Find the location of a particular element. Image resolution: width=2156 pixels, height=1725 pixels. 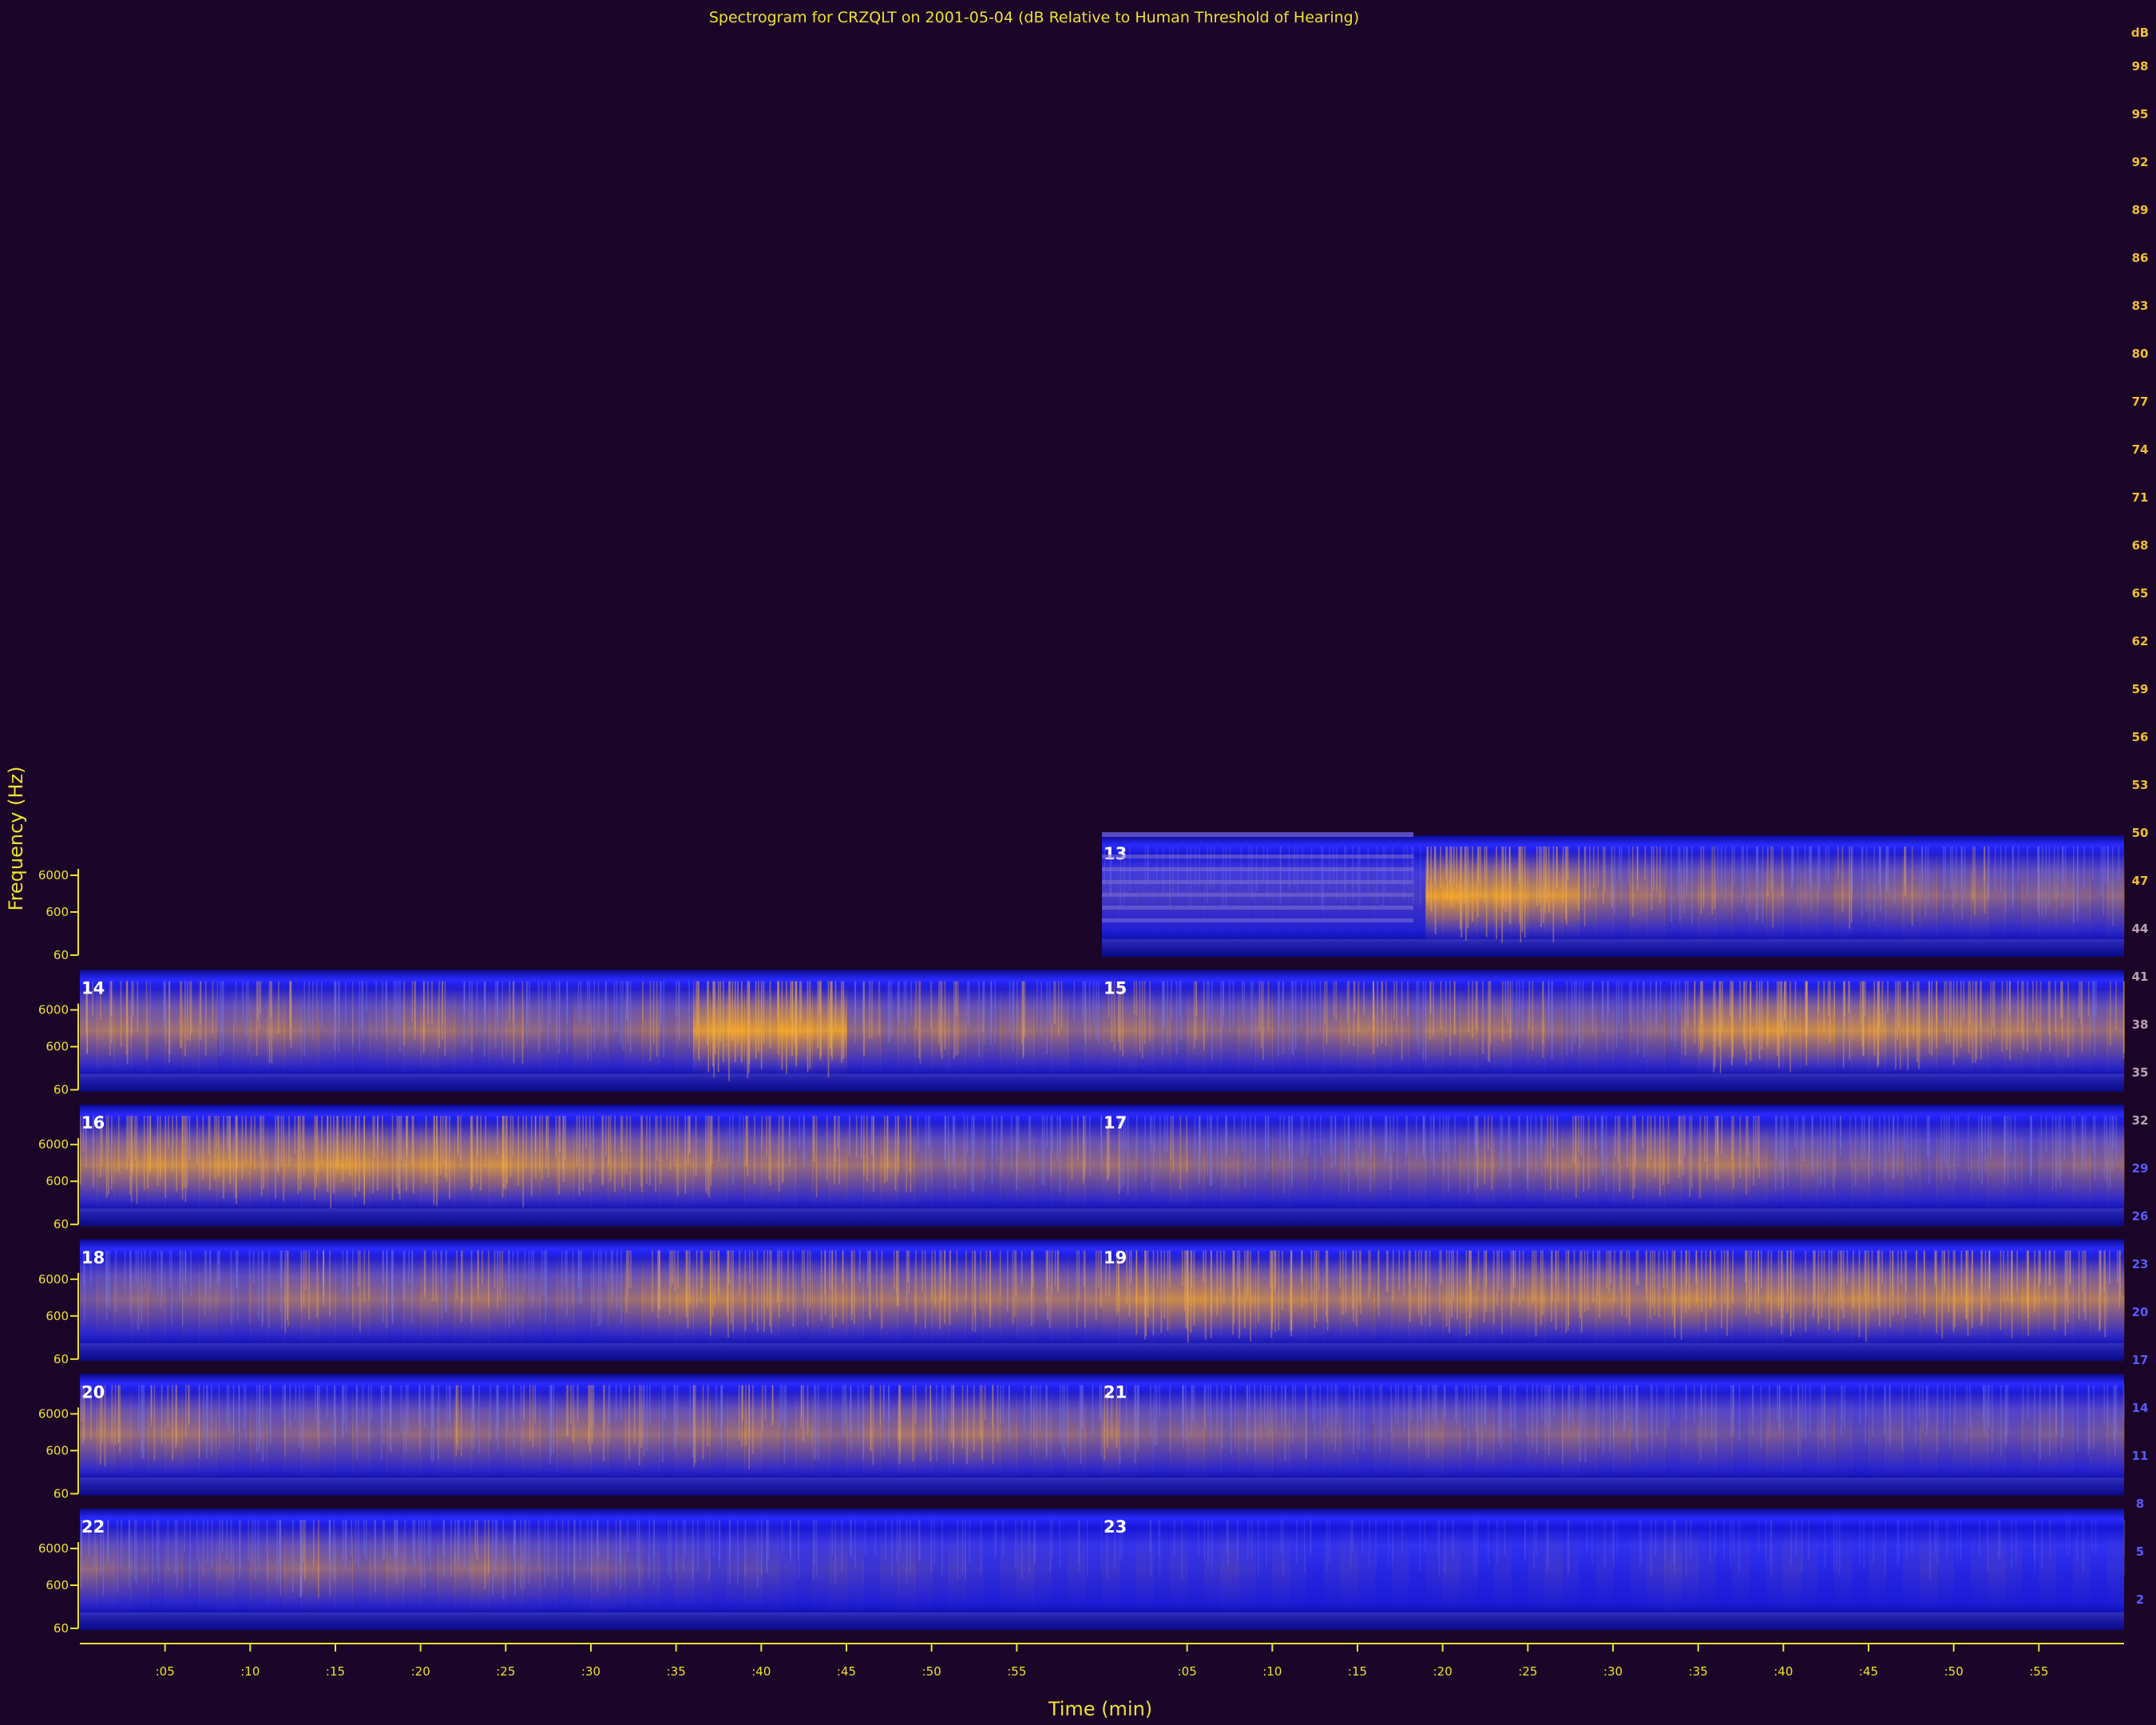

x-tick-label: :05 is located at coordinates (165, 1672).